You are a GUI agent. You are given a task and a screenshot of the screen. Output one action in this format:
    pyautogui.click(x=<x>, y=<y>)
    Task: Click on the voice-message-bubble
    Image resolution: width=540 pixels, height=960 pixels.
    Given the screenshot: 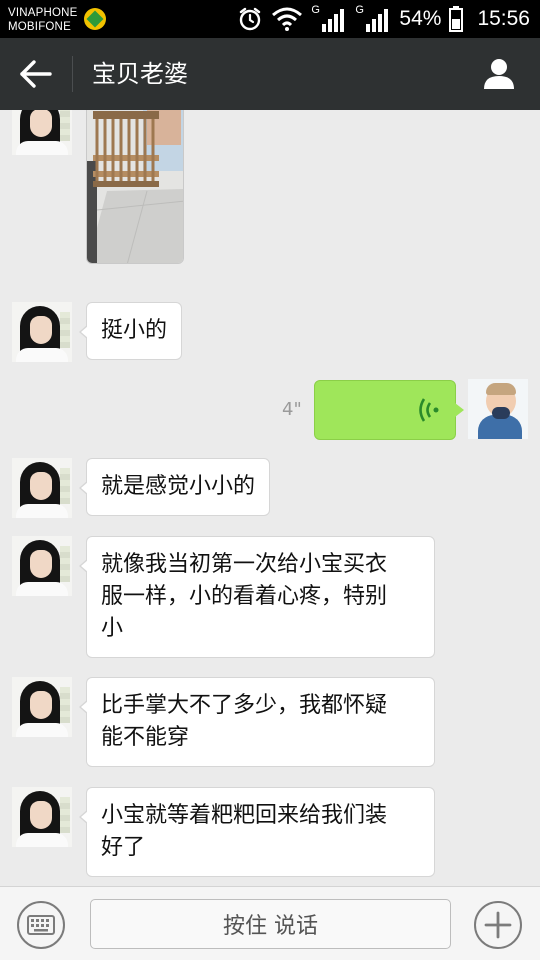 What is the action you would take?
    pyautogui.click(x=389, y=410)
    